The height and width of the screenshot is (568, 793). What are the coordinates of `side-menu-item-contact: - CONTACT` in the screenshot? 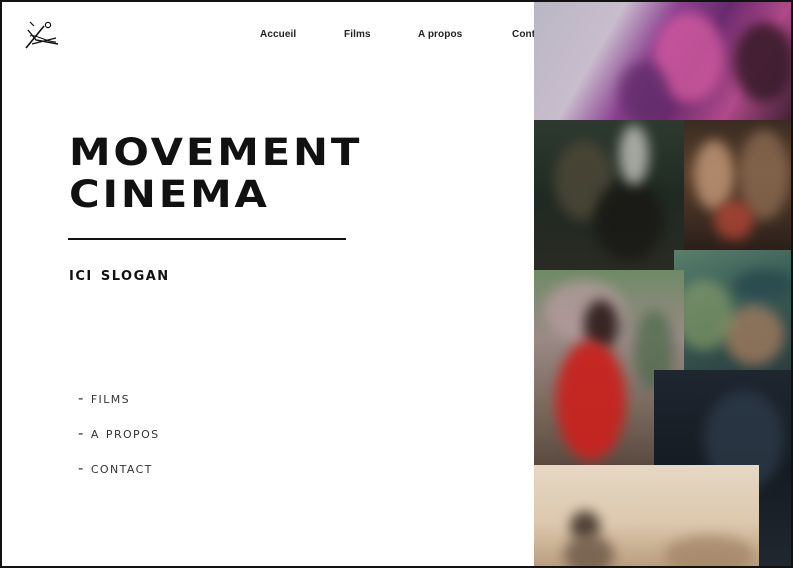 It's located at (119, 476).